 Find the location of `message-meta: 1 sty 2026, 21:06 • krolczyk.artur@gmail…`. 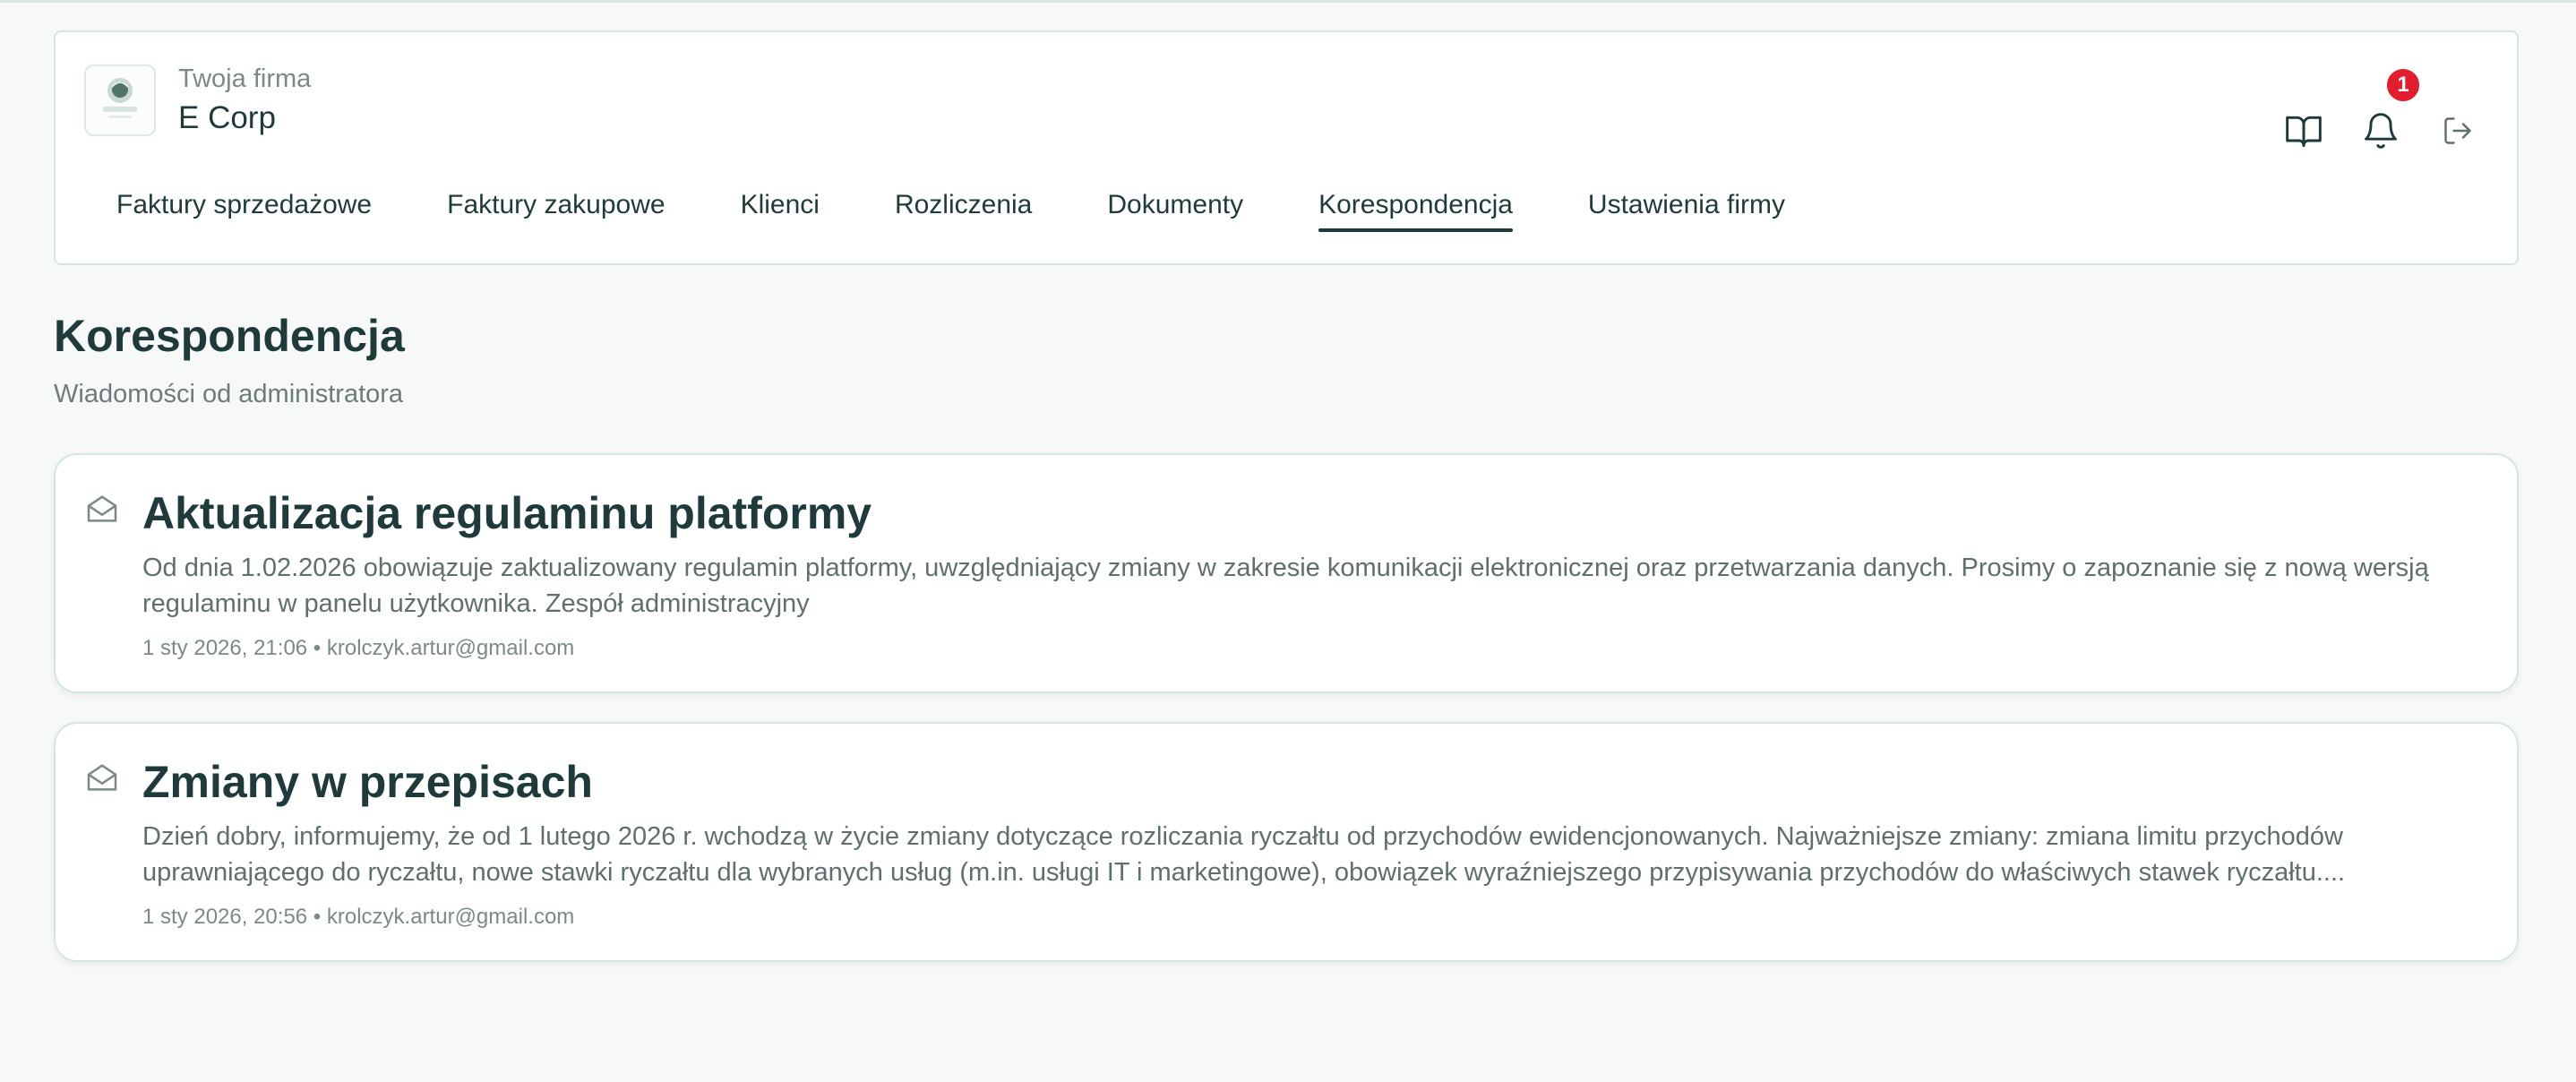

message-meta: 1 sty 2026, 21:06 • krolczyk.artur@gmail… is located at coordinates (358, 648).